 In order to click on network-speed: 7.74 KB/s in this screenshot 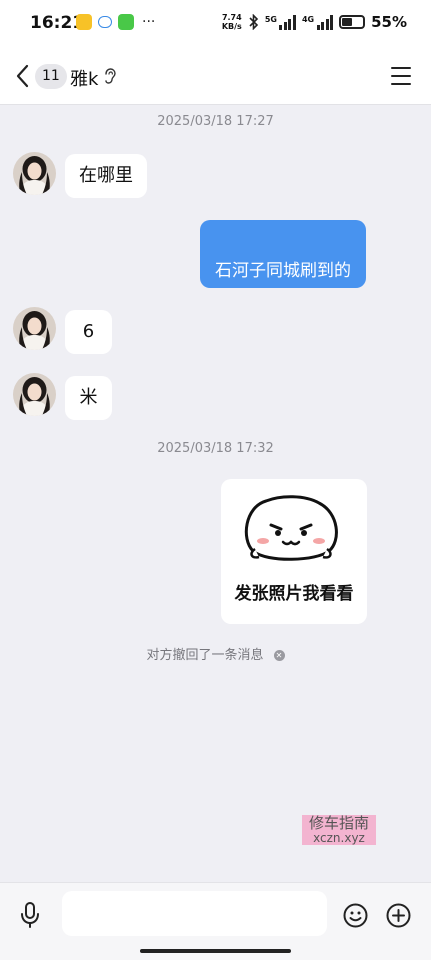, I will do `click(232, 22)`.